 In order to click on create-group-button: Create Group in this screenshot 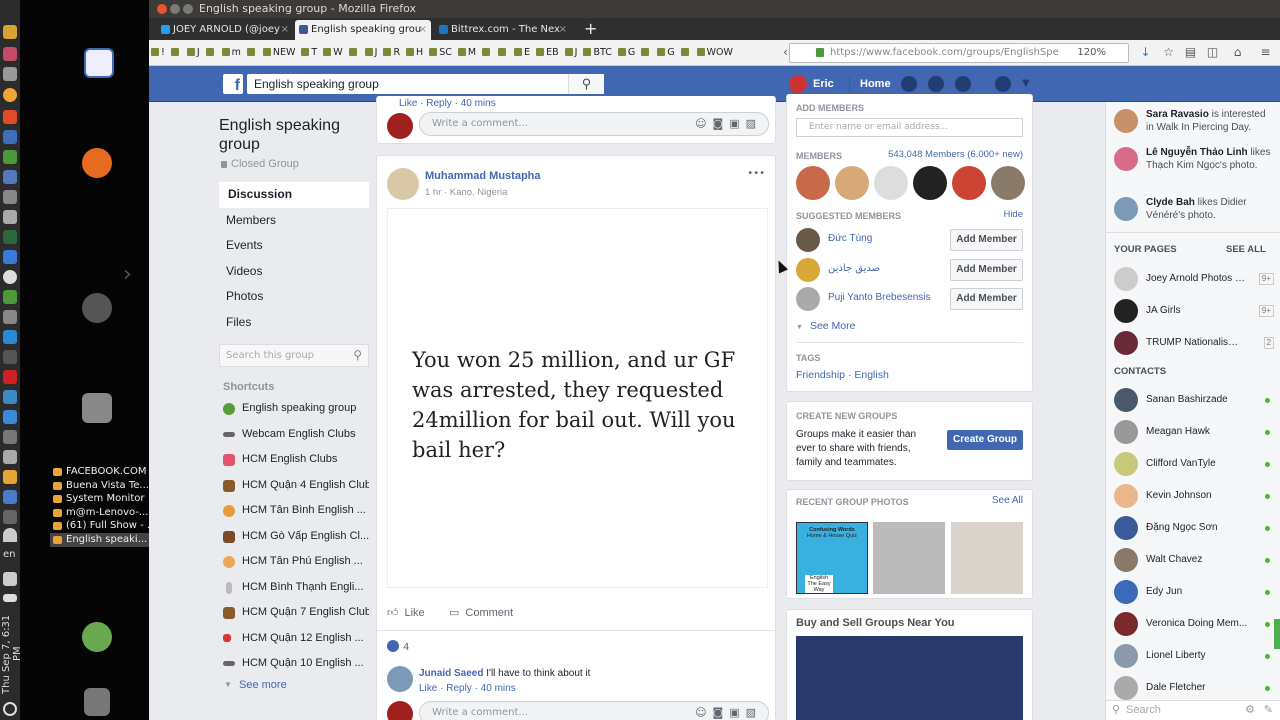, I will do `click(985, 440)`.